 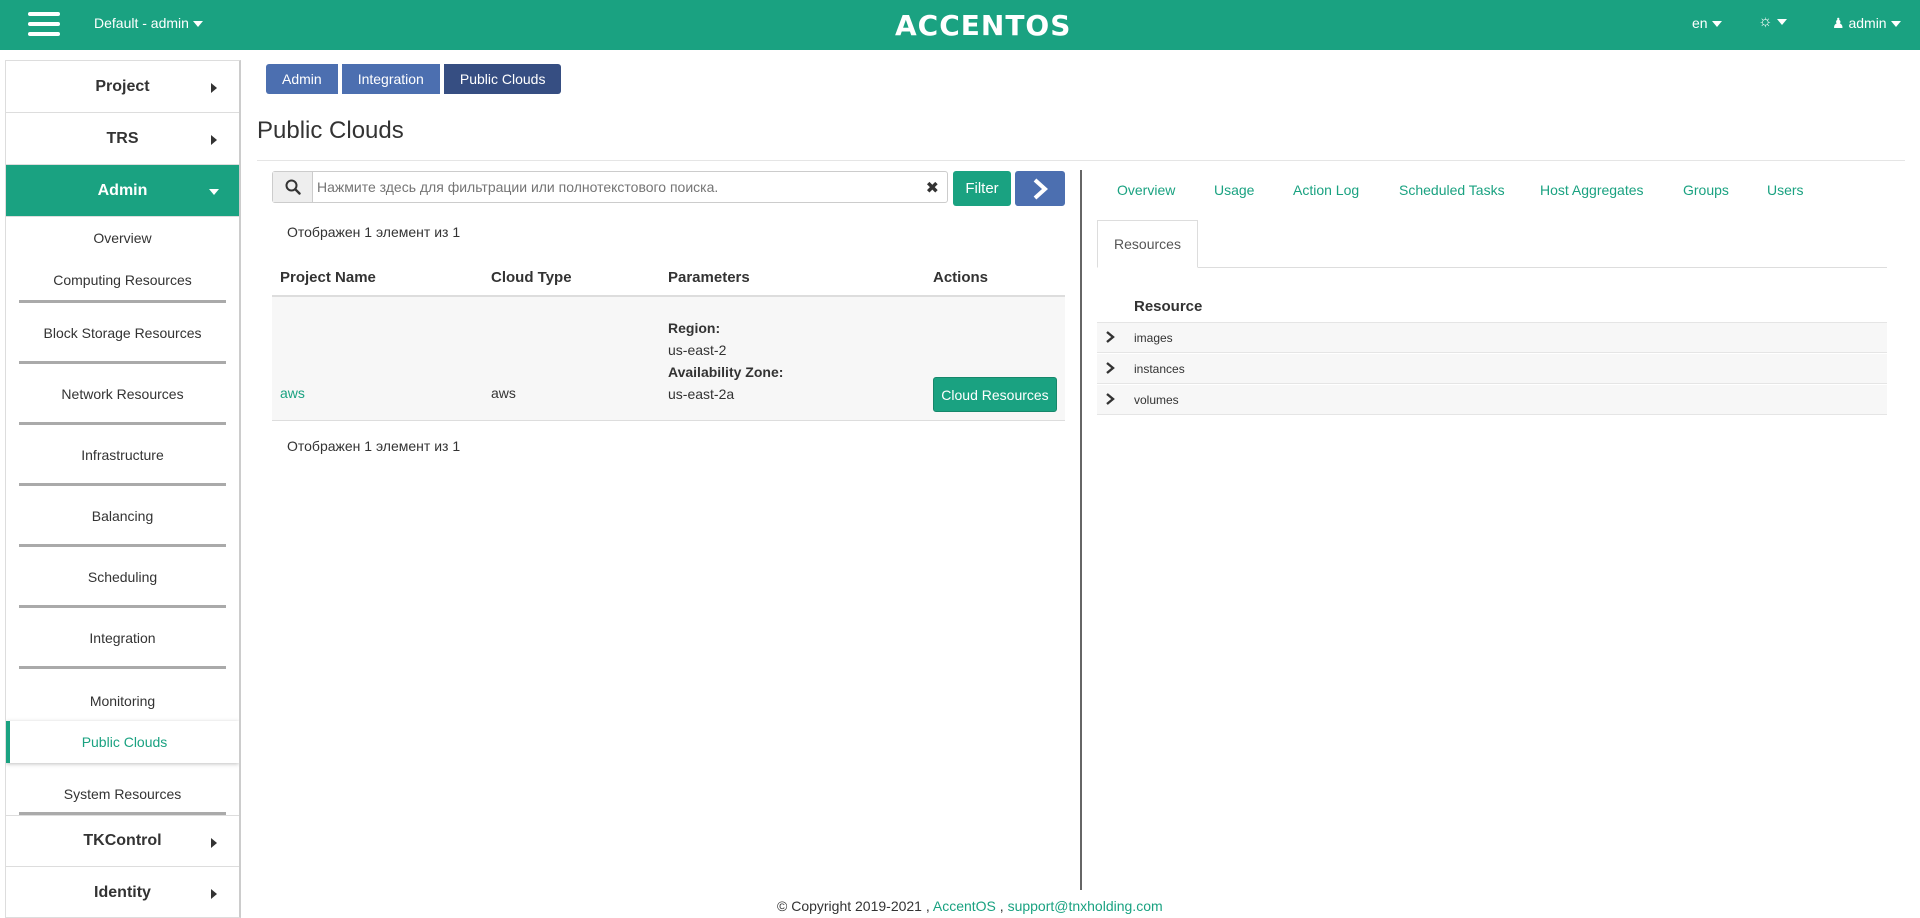 What do you see at coordinates (1234, 190) in the screenshot?
I see `tab-usage: Usage` at bounding box center [1234, 190].